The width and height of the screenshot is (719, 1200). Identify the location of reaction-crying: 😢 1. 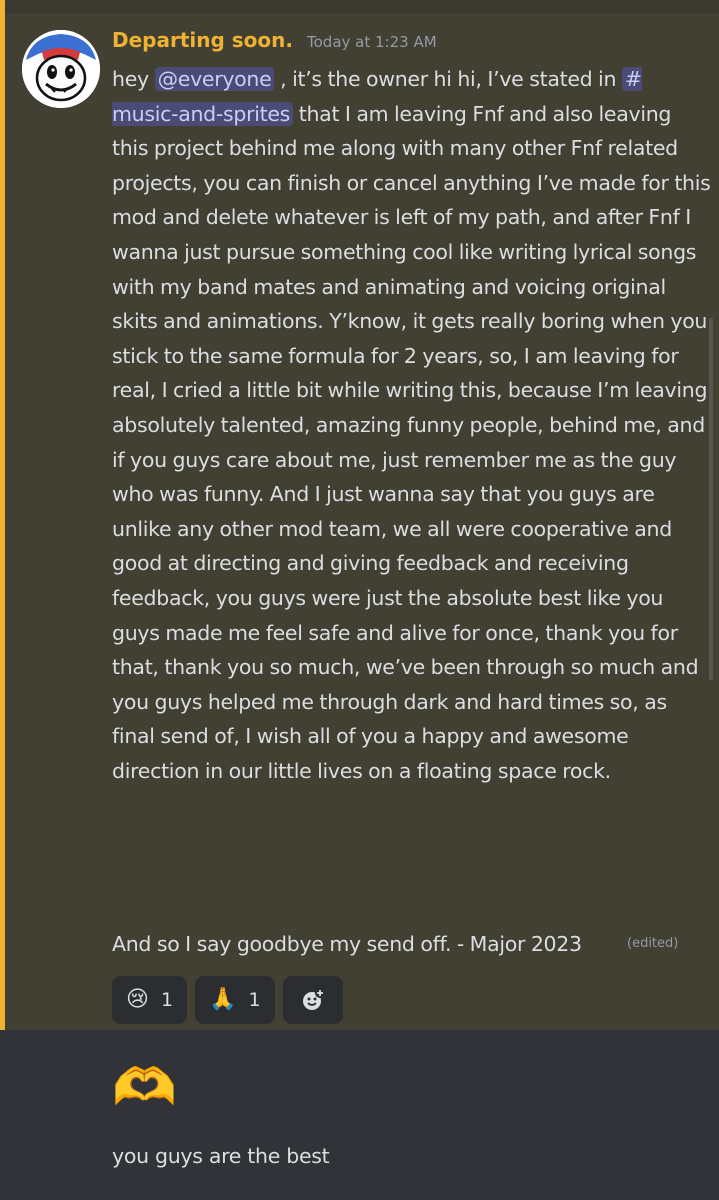
(150, 1000).